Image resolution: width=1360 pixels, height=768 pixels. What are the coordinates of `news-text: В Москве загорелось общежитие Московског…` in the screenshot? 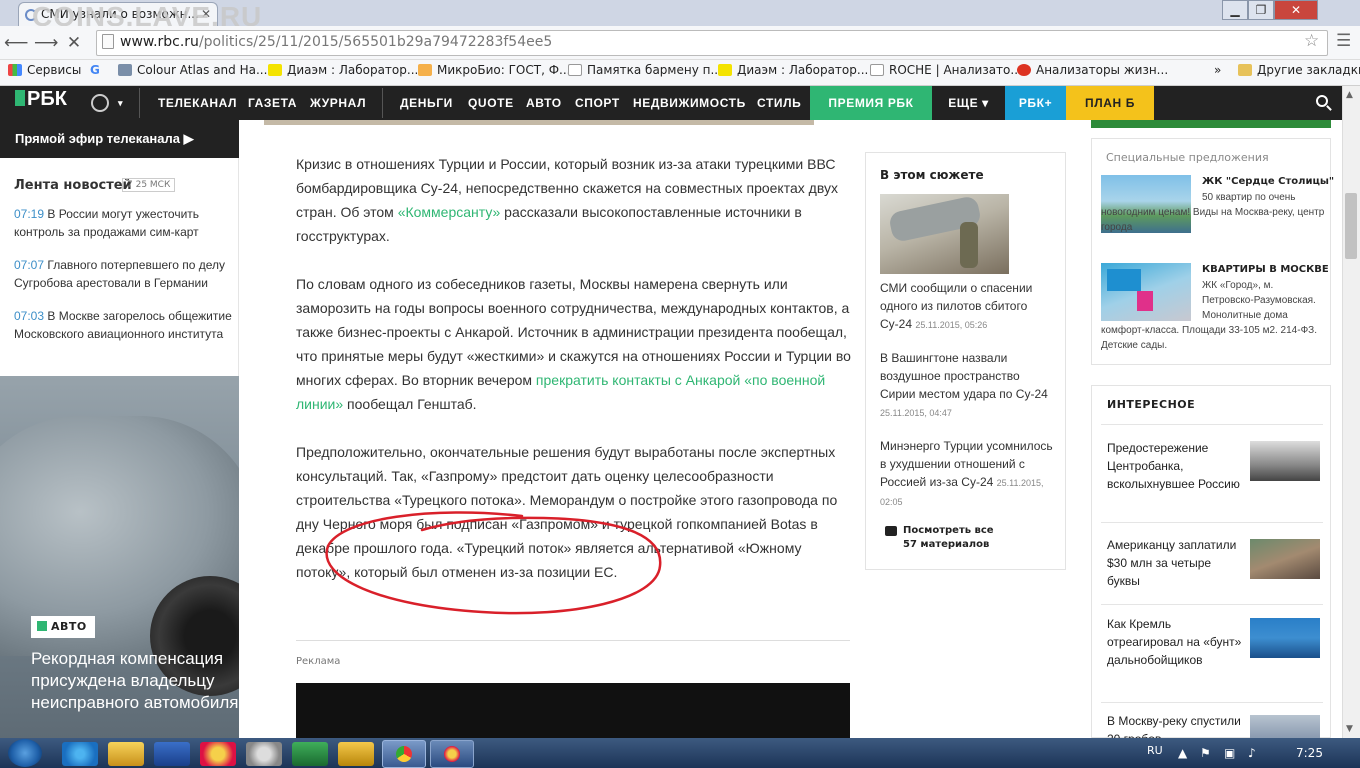 It's located at (123, 325).